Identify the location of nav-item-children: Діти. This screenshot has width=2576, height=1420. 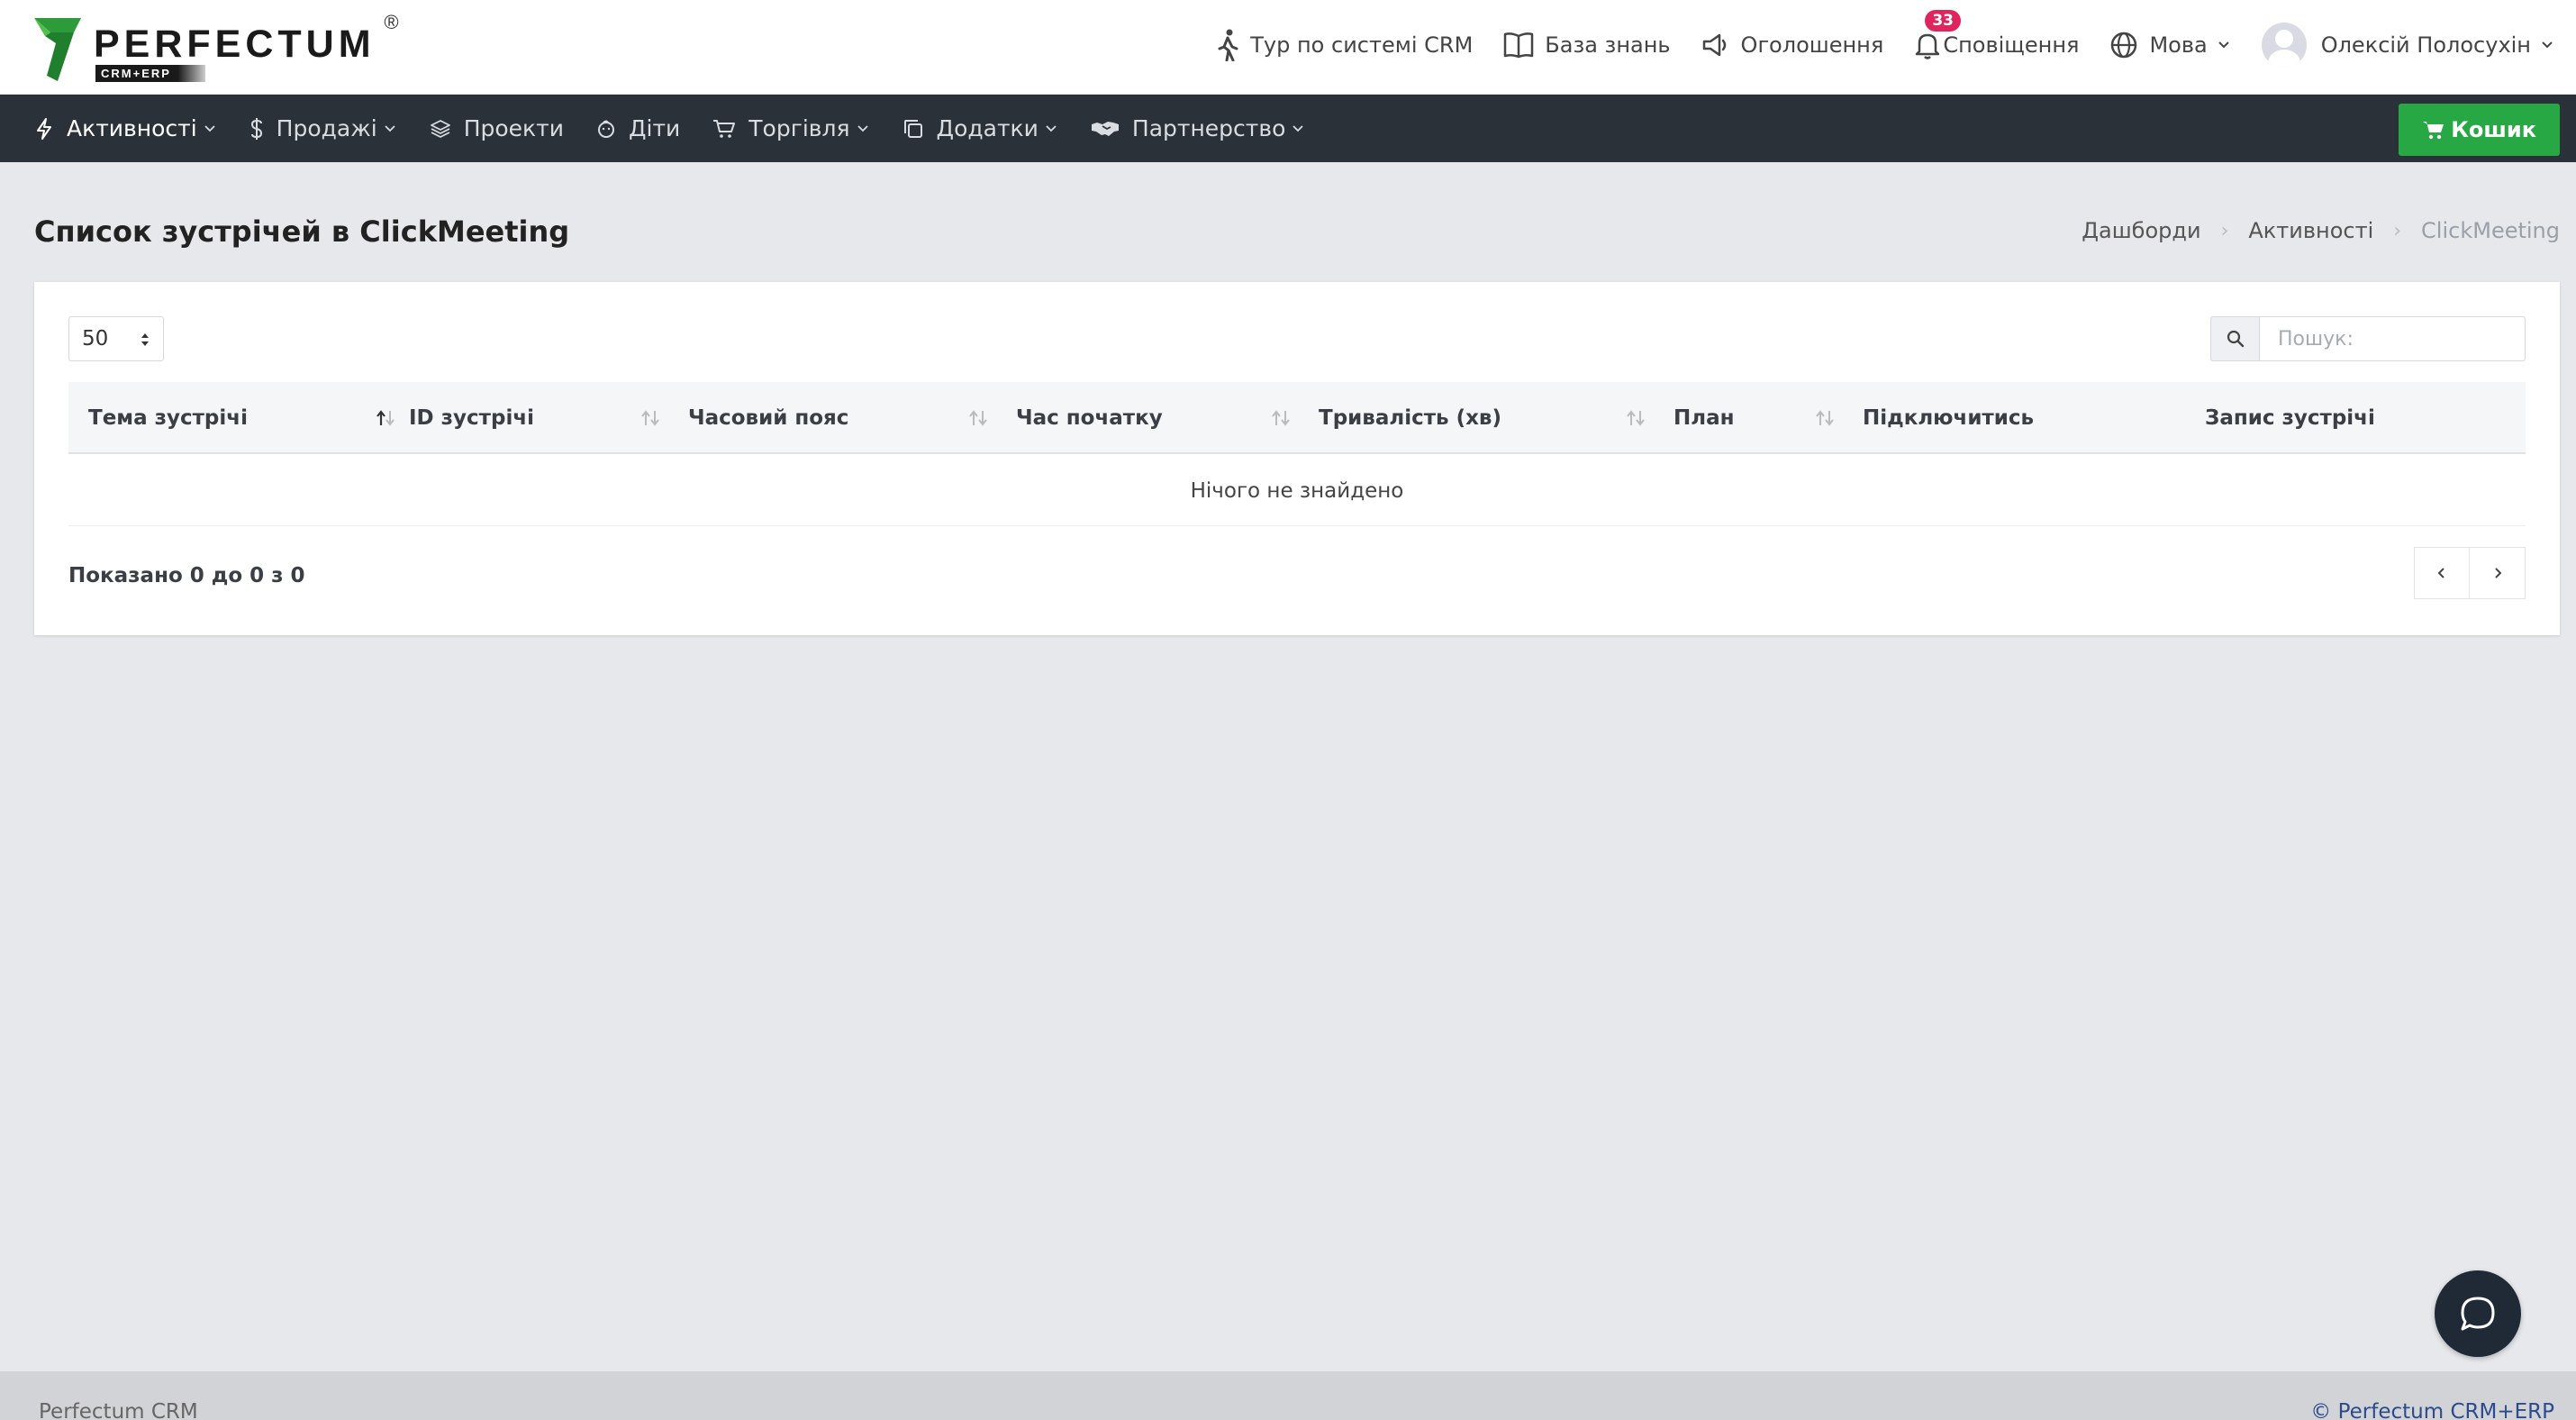
(638, 128).